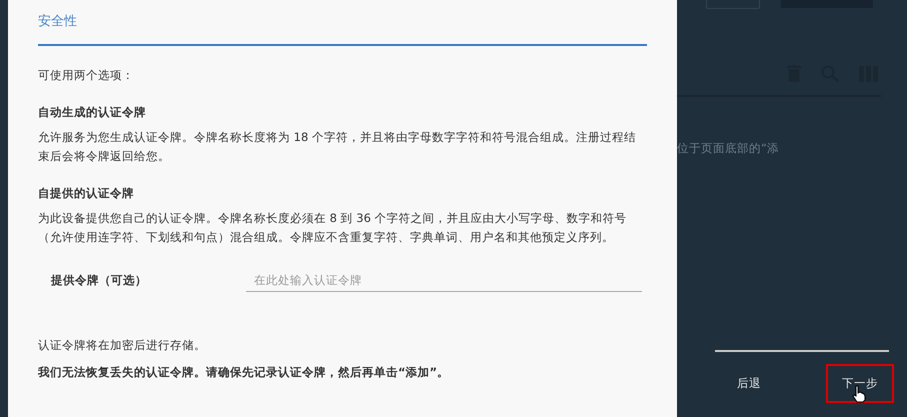 The width and height of the screenshot is (907, 417). I want to click on dialog-title: 安全性, so click(58, 22).